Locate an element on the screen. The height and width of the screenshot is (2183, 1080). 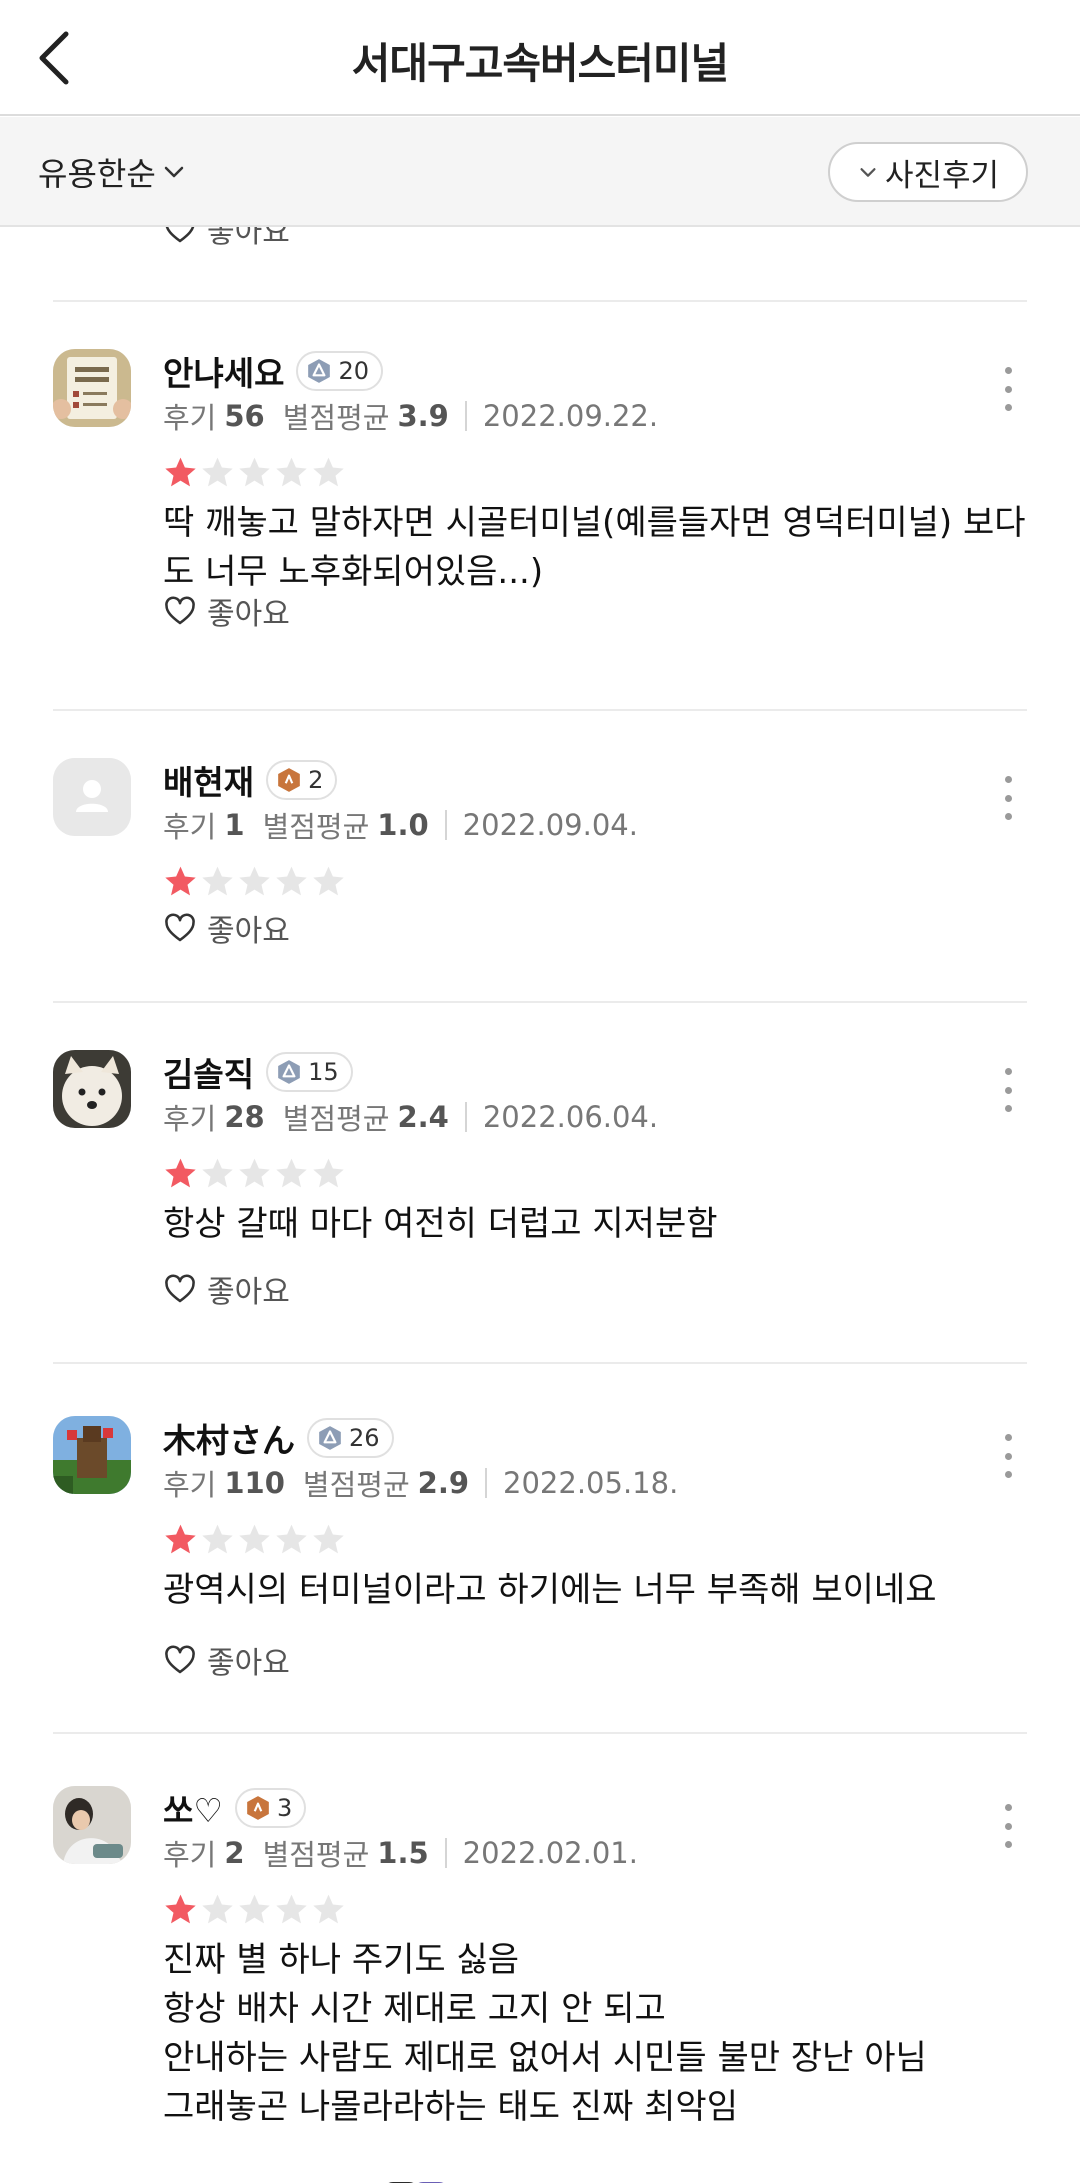
reviewer-name: 쏘♡ is located at coordinates (193, 1808).